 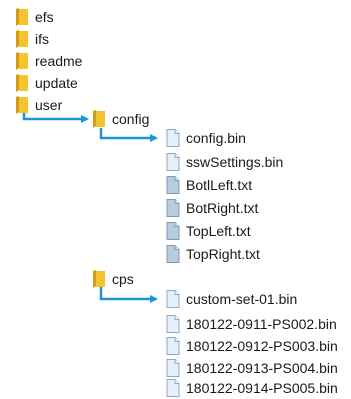 What do you see at coordinates (219, 185) in the screenshot?
I see `file-label: BotlLeft.txt` at bounding box center [219, 185].